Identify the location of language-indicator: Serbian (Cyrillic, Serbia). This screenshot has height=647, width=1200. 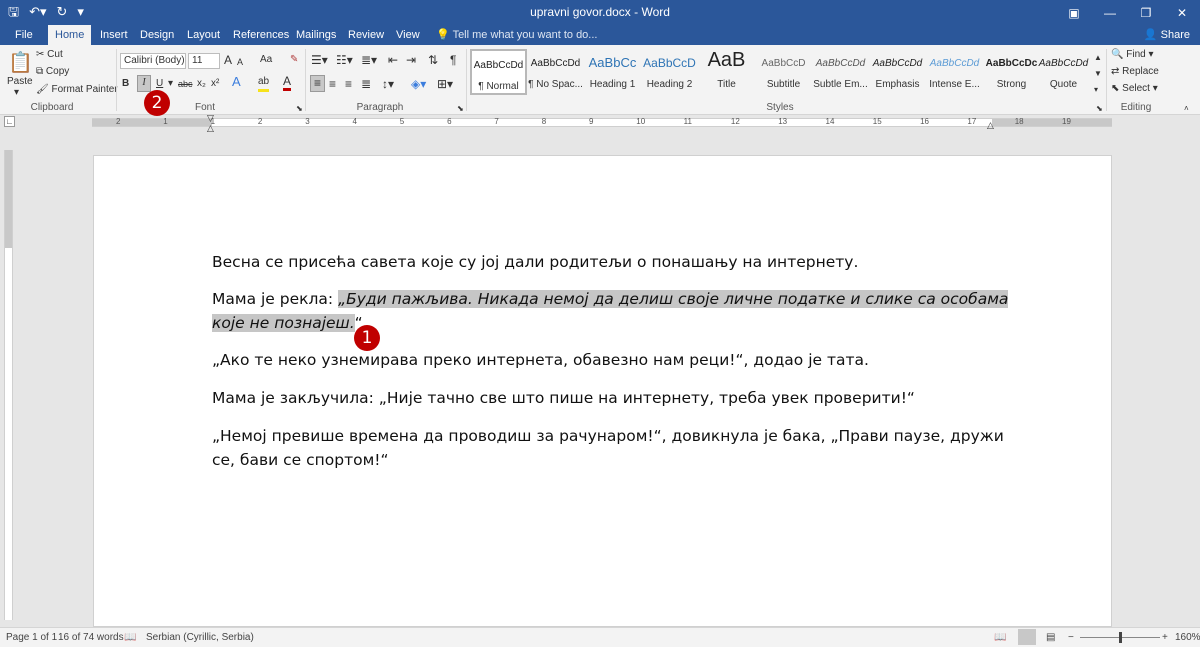
(200, 637).